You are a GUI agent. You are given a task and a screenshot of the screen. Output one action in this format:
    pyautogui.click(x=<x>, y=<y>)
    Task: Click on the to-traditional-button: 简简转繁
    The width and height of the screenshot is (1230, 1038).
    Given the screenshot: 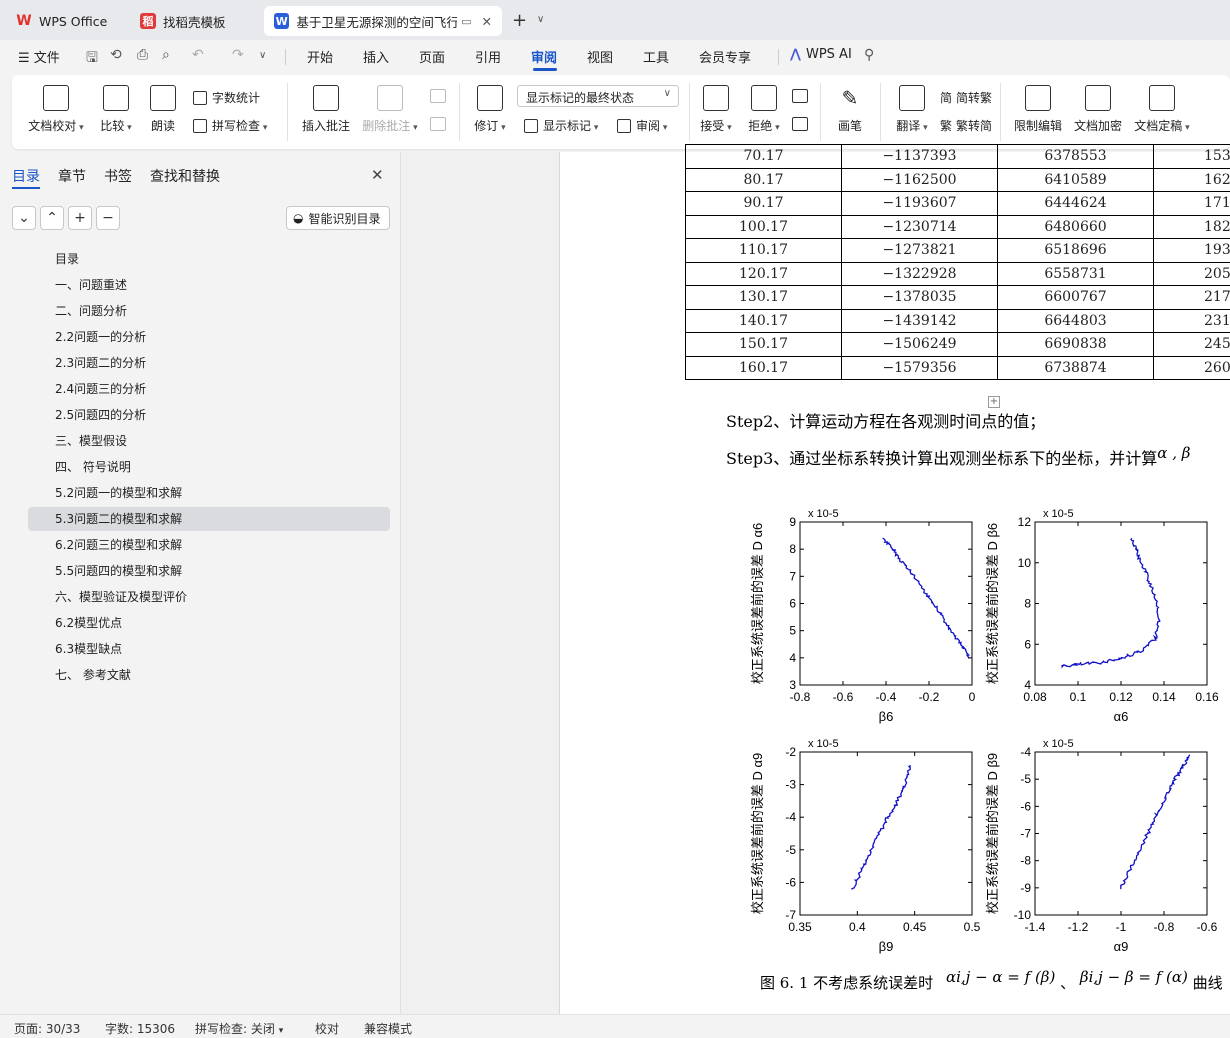 What is the action you would take?
    pyautogui.click(x=966, y=97)
    